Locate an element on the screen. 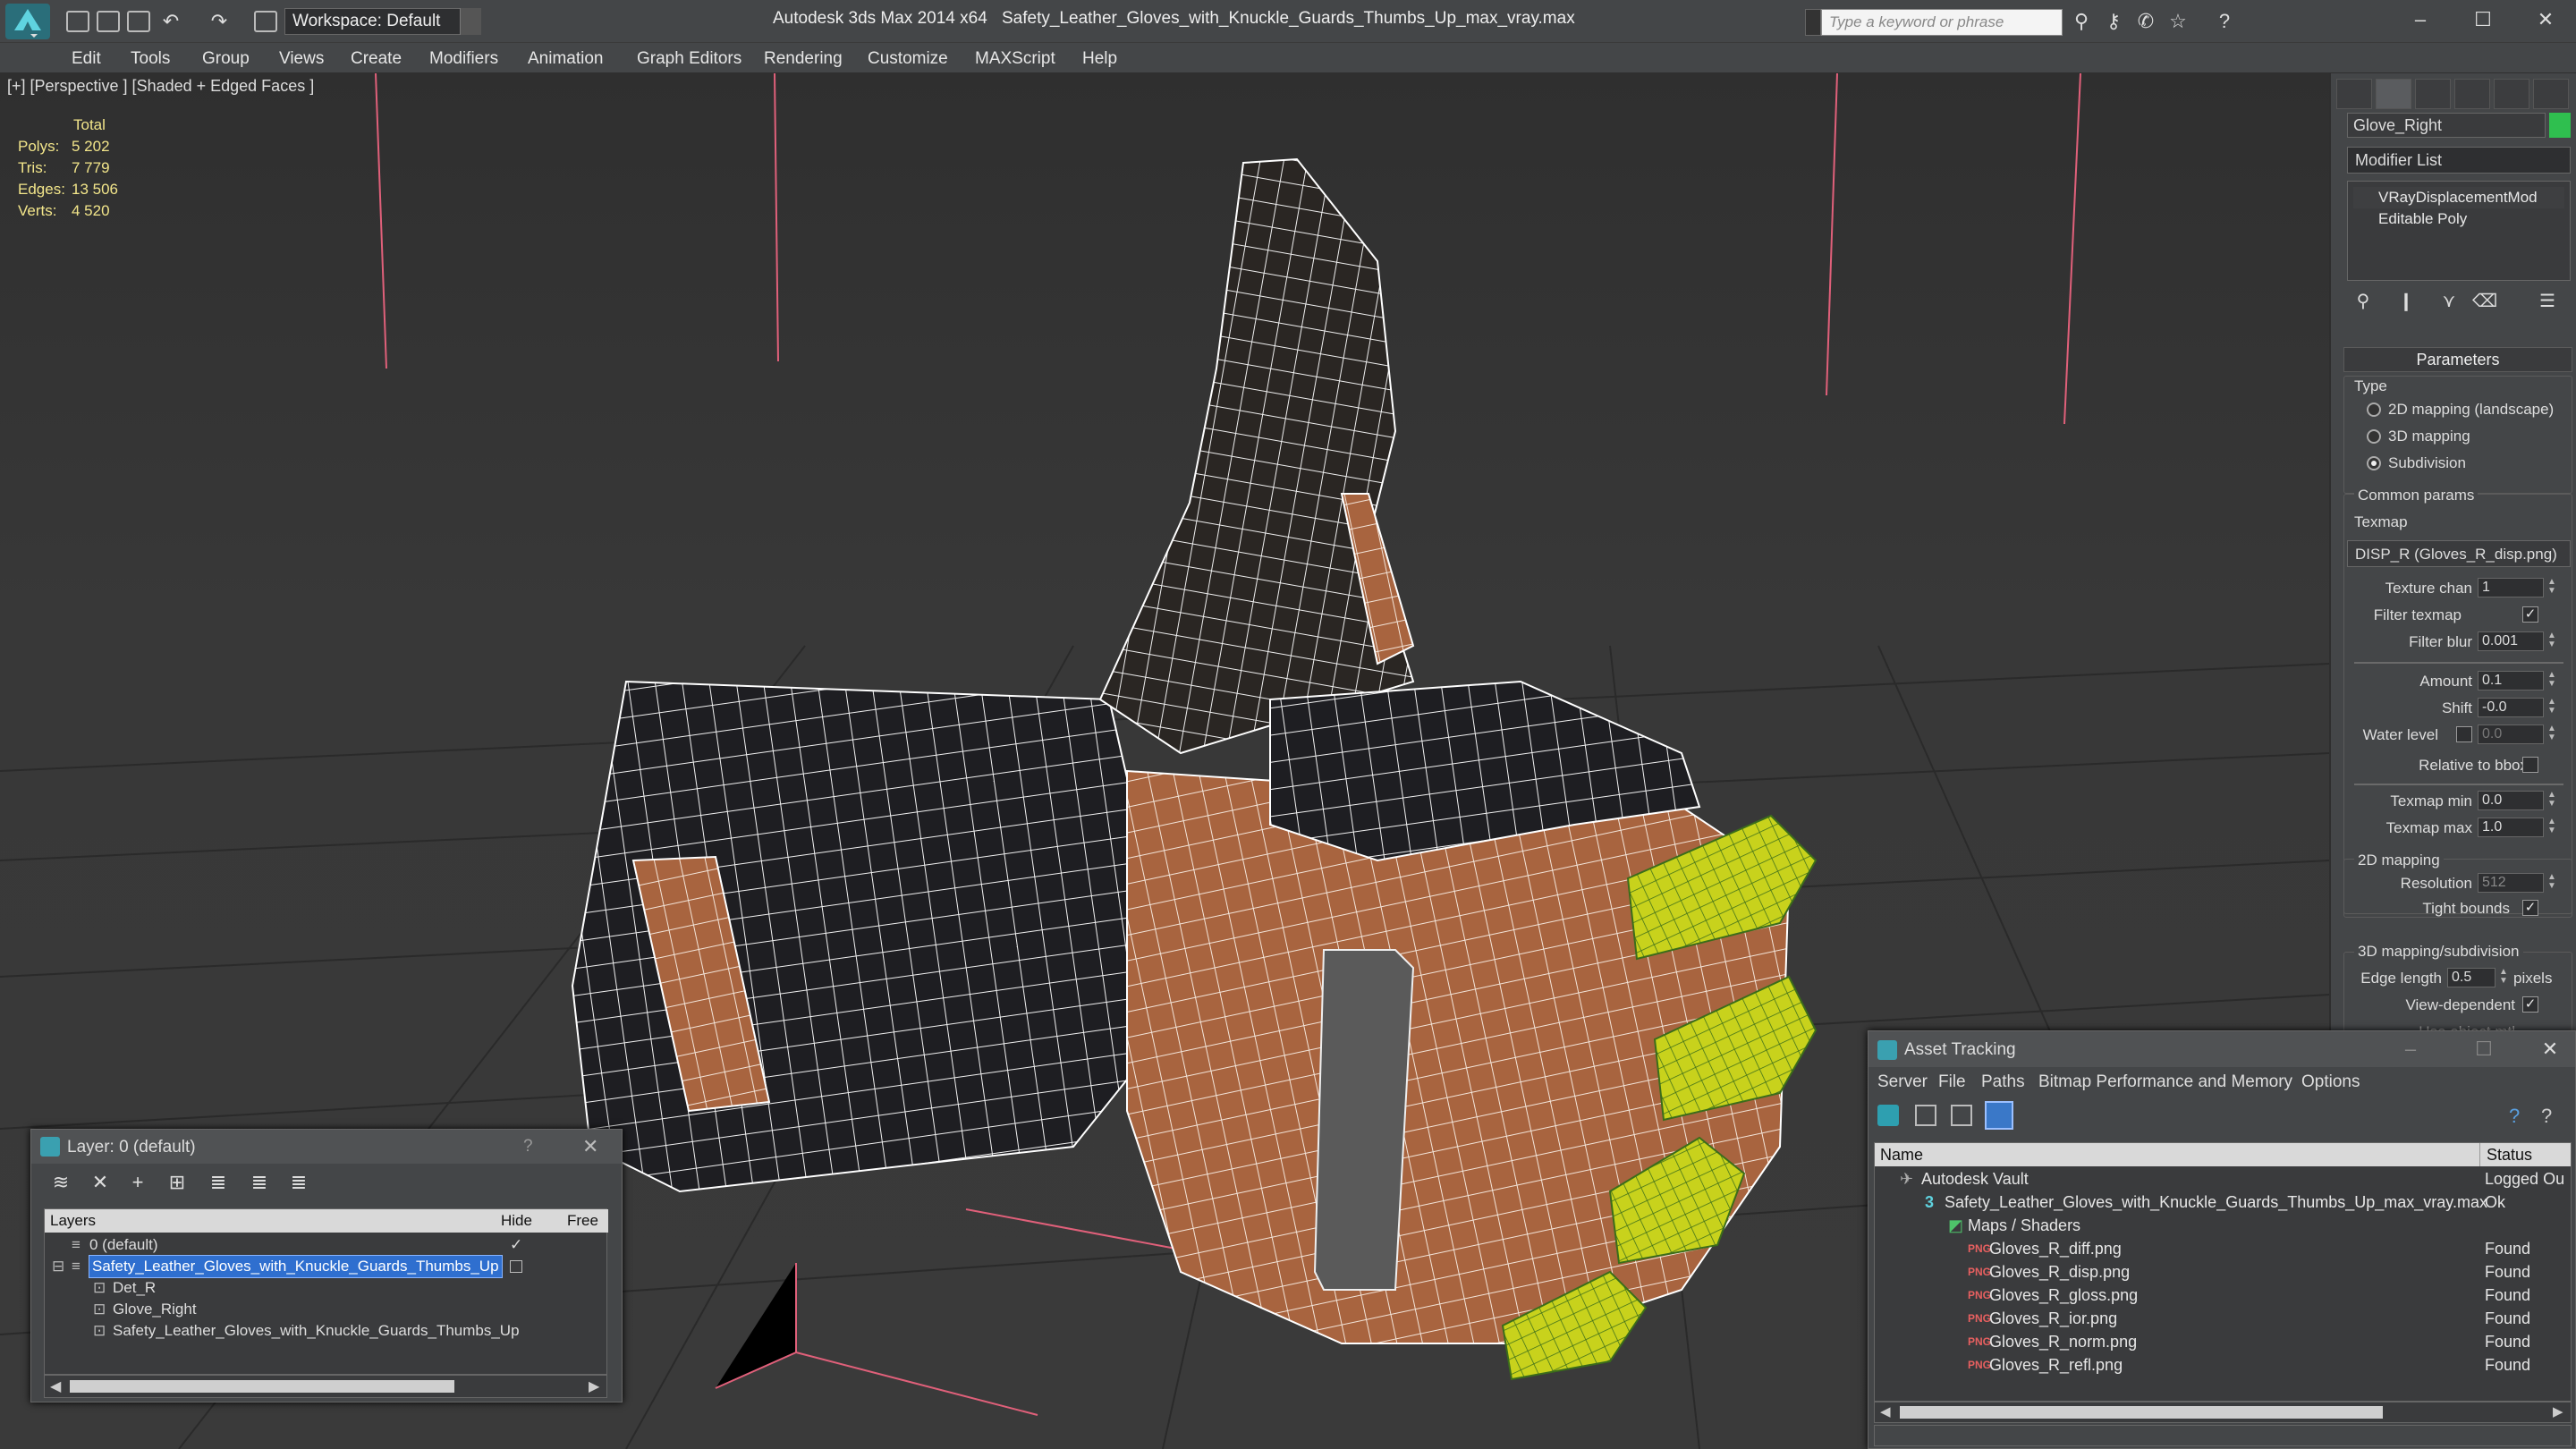  utilities-tab-icon is located at coordinates (2551, 94).